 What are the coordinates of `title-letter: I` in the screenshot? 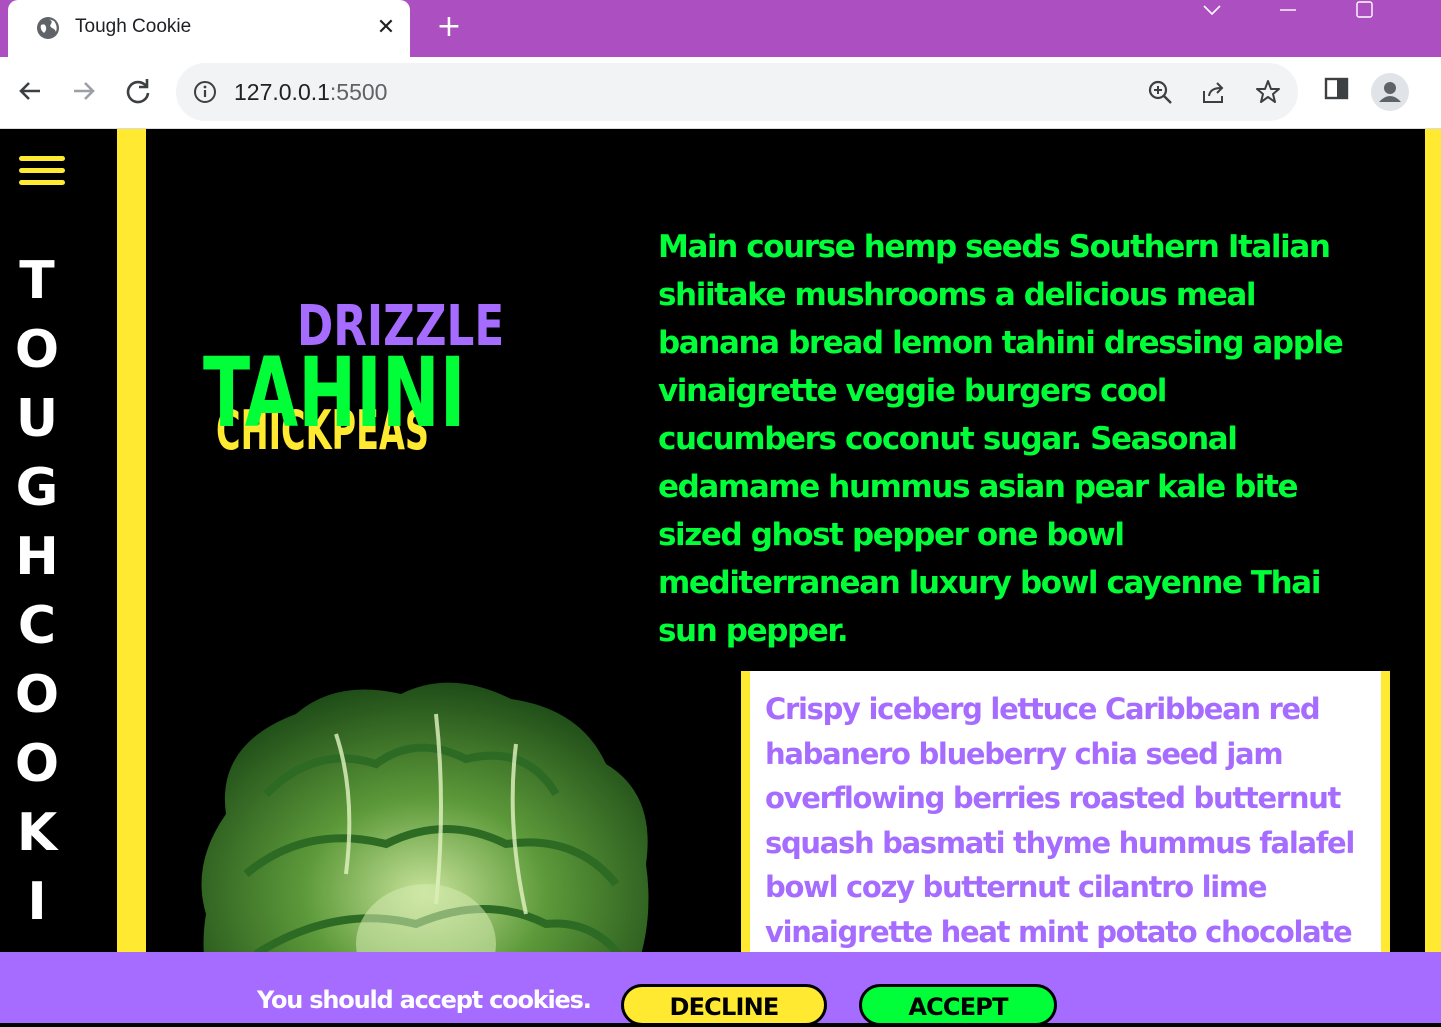 It's located at (37, 902).